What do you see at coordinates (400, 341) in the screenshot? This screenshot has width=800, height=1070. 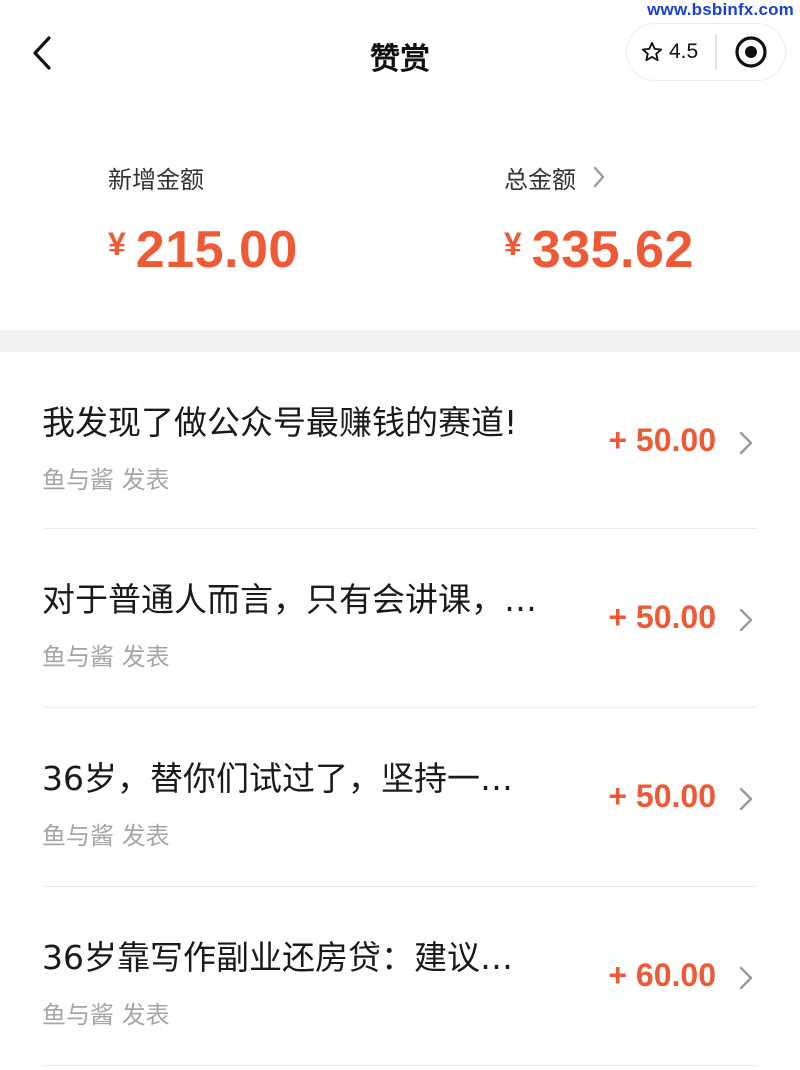 I see `section-divider` at bounding box center [400, 341].